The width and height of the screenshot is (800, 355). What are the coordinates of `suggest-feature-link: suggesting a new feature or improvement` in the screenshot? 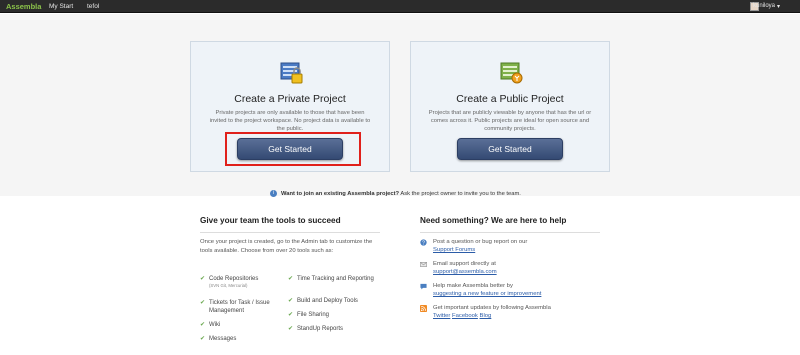 It's located at (487, 294).